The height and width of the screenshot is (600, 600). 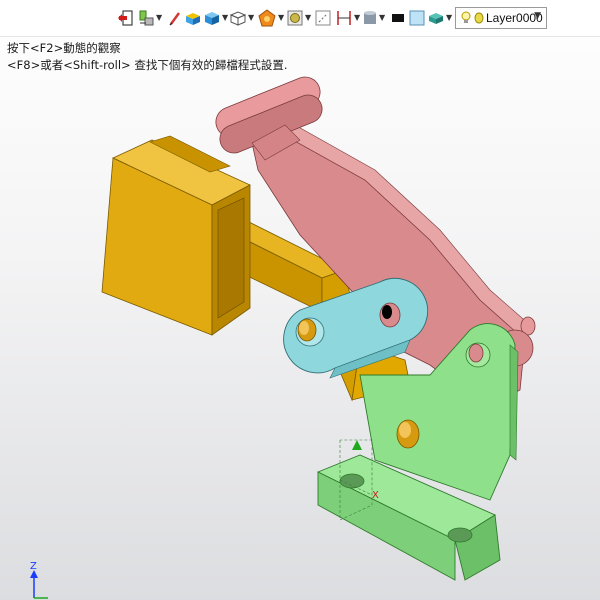 What do you see at coordinates (479, 18) in the screenshot?
I see `layer-color-icon` at bounding box center [479, 18].